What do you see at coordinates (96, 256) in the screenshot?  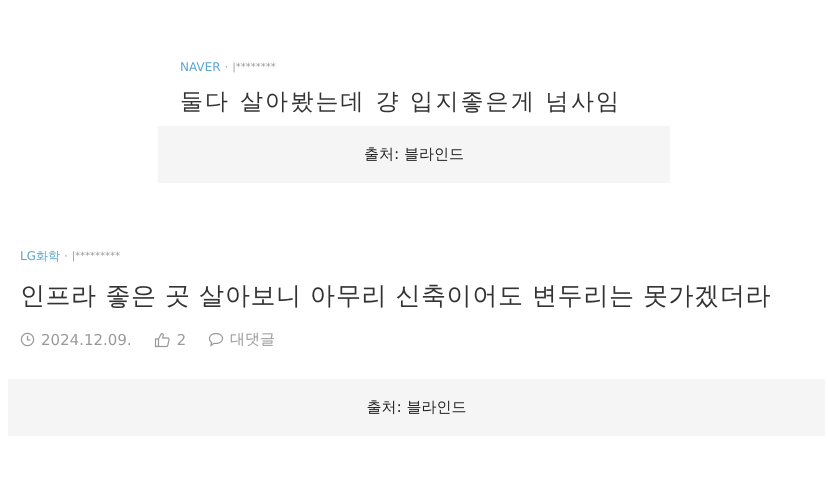 I see `masked-username: |*********` at bounding box center [96, 256].